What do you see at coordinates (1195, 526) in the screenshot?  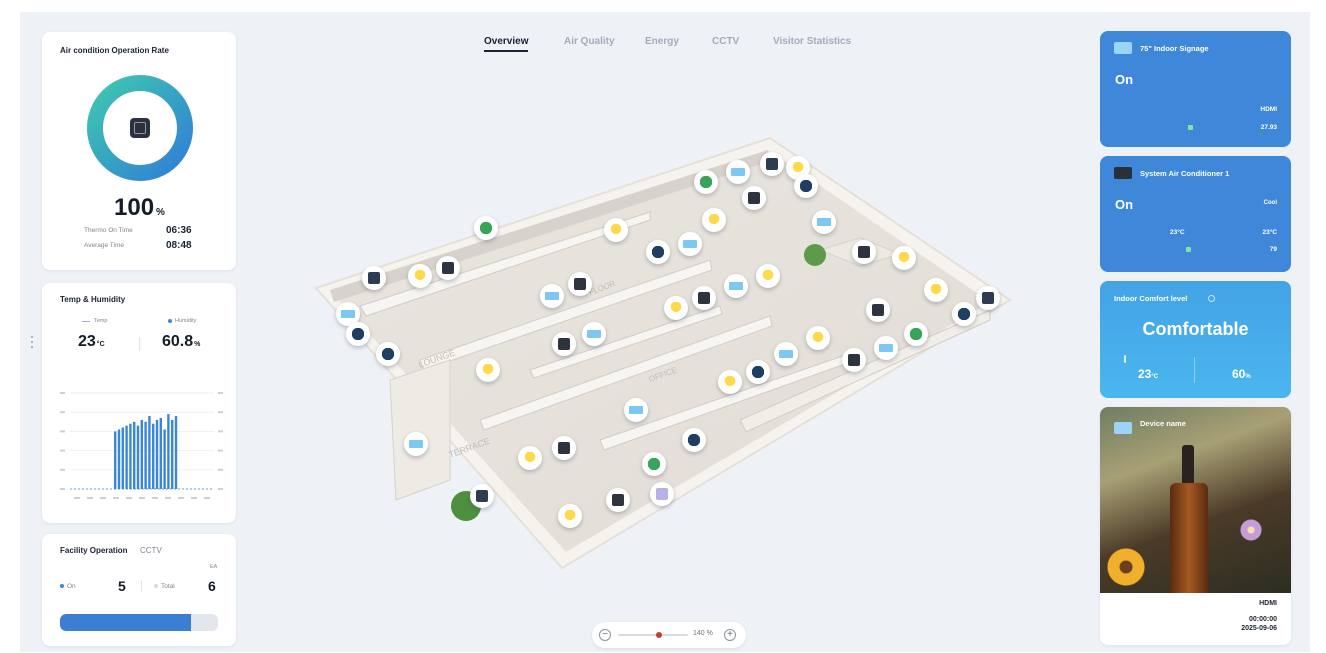 I see `device-card: Device name HDMI 00:00:00 2025-09-06` at bounding box center [1195, 526].